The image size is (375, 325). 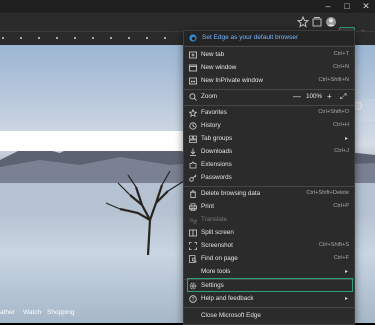 I want to click on menu-label: New window, so click(x=219, y=67).